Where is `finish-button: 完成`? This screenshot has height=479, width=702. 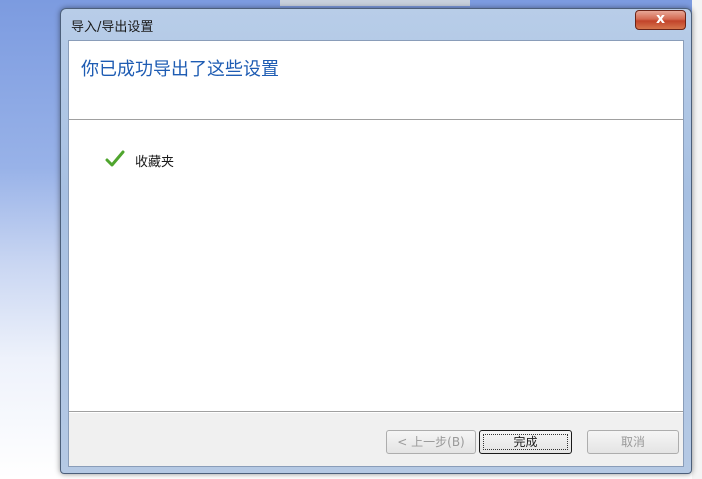
finish-button: 完成 is located at coordinates (525, 442).